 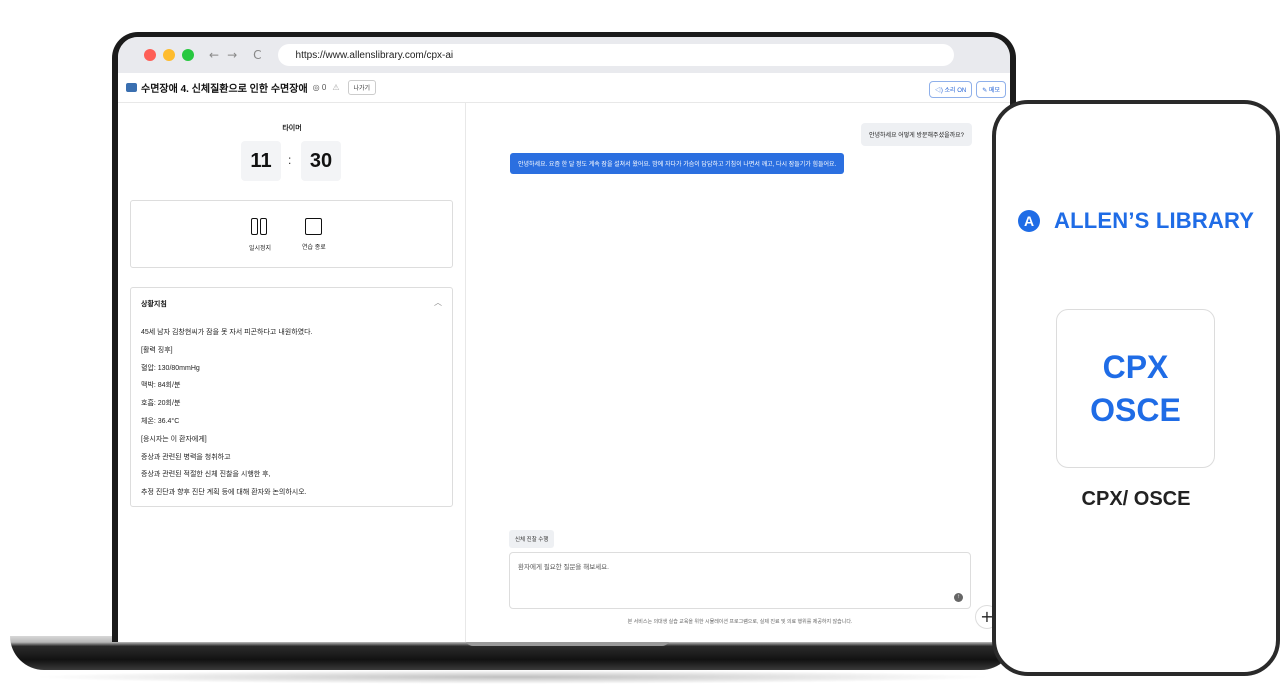 I want to click on timer-label: 타이머, so click(x=292, y=128).